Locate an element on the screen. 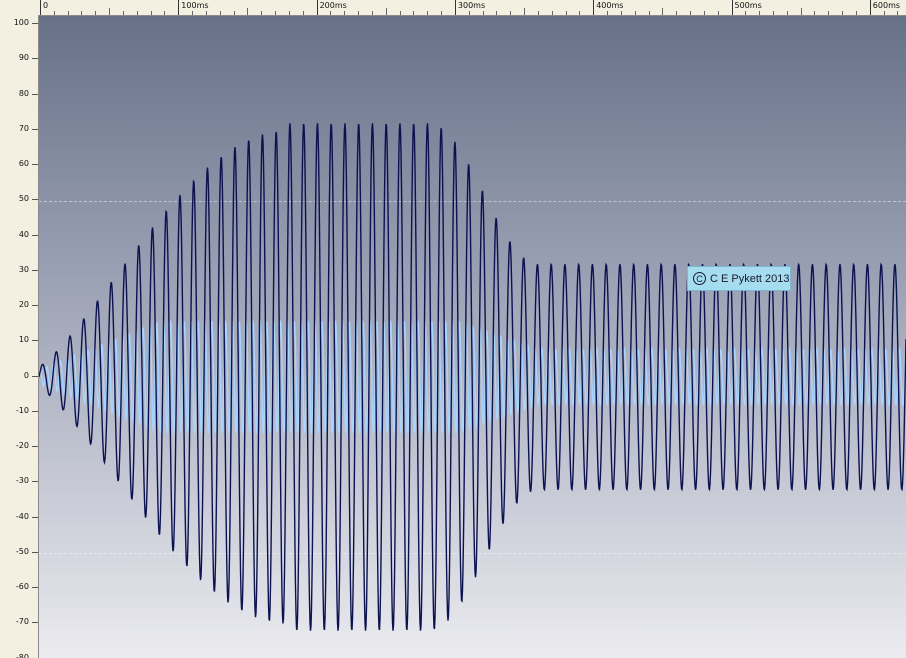  amplitude-tick-label: -70 is located at coordinates (22, 622).